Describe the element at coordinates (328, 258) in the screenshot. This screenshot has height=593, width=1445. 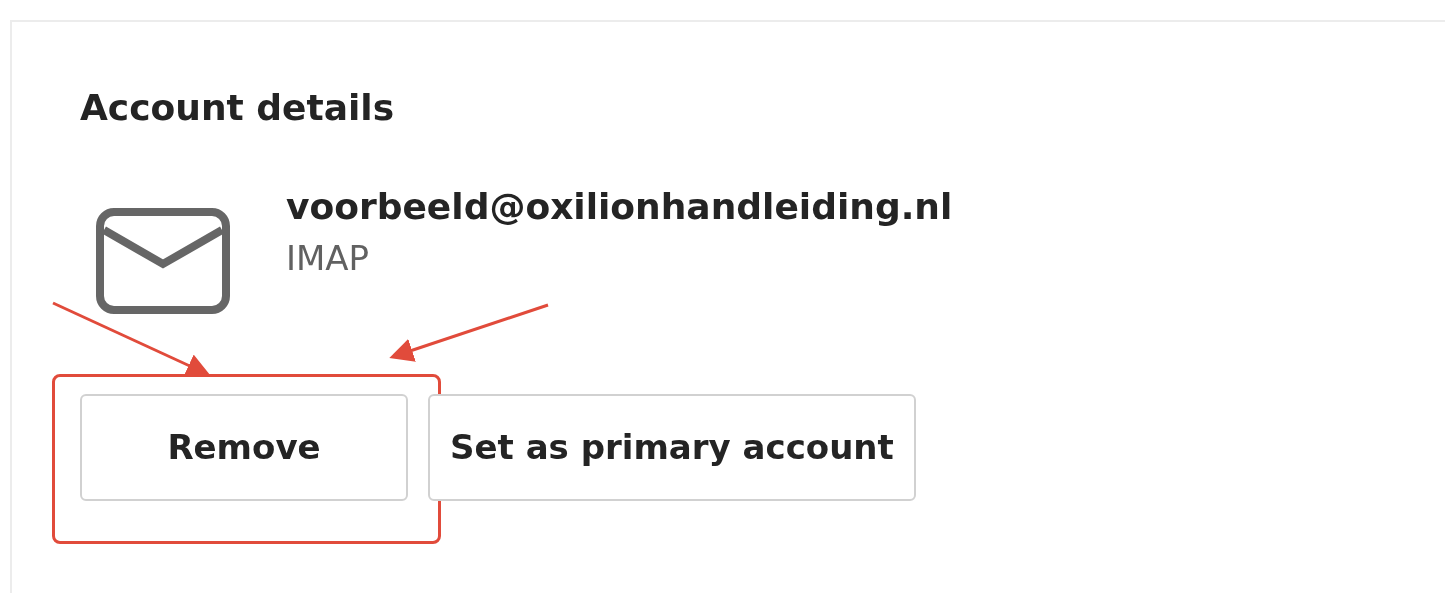
I see `account-type: IMAP` at that location.